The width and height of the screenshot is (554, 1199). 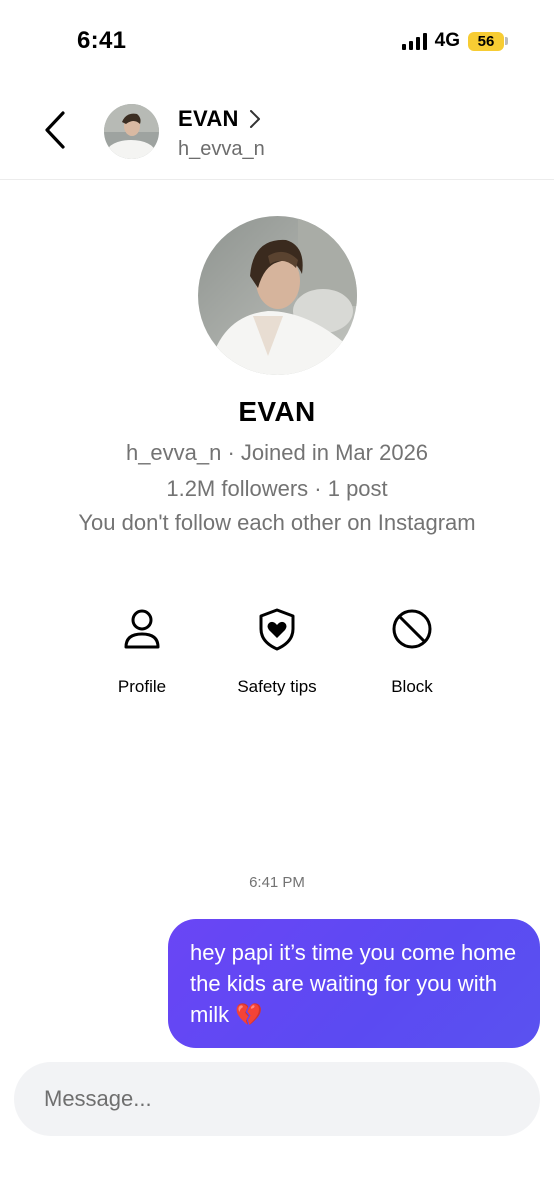 What do you see at coordinates (277, 488) in the screenshot?
I see `profile-stats-line: 1.2M followers · 1 post` at bounding box center [277, 488].